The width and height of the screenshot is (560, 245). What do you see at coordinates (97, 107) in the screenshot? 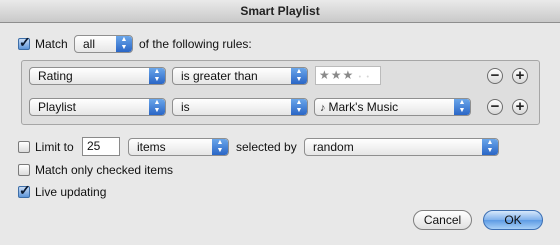
I see `rule-2-field-popup: Playlist ▲ ▼` at bounding box center [97, 107].